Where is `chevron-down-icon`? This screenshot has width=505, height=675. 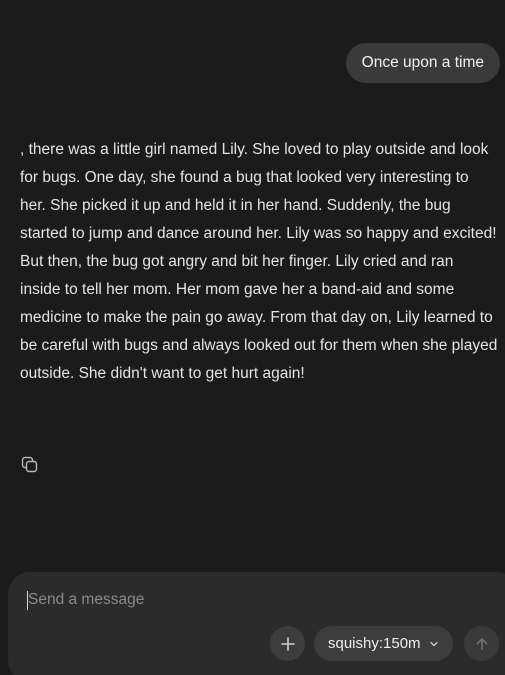
chevron-down-icon is located at coordinates (433, 643).